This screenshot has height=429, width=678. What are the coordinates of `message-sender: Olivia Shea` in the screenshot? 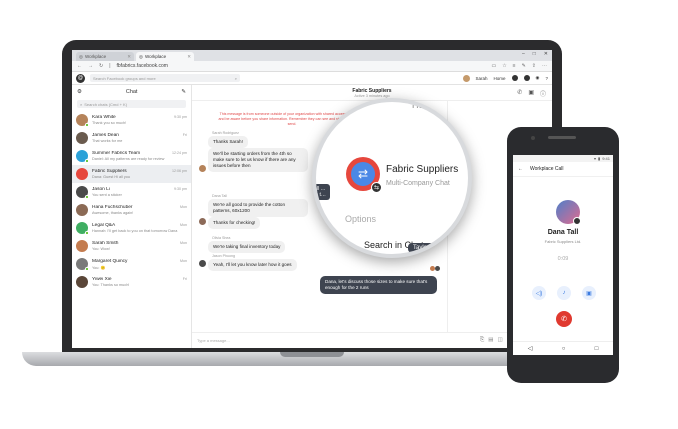 It's located at (221, 238).